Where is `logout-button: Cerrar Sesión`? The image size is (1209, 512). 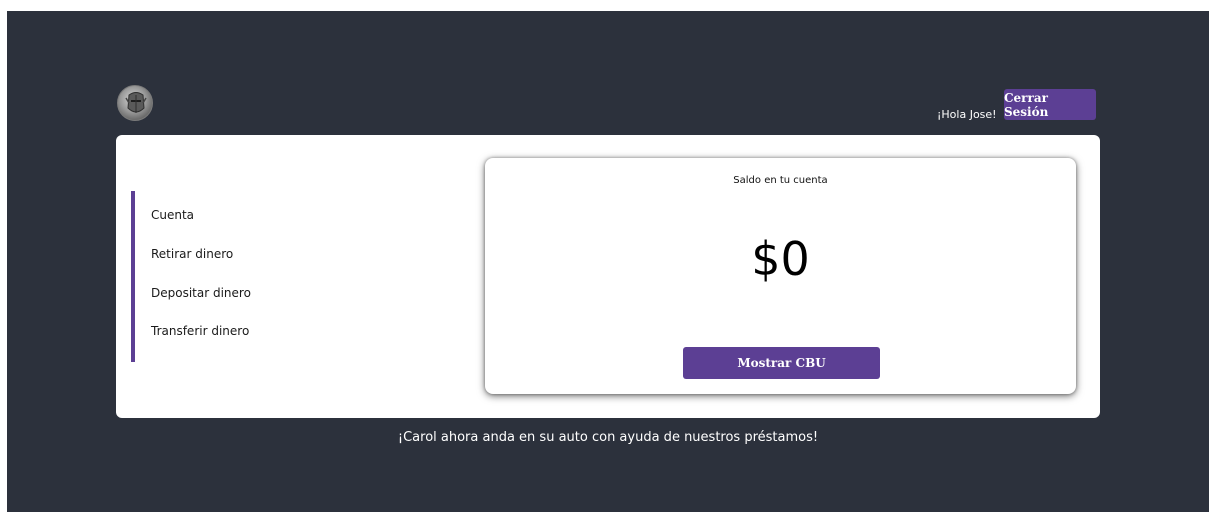
logout-button: Cerrar Sesión is located at coordinates (1050, 104).